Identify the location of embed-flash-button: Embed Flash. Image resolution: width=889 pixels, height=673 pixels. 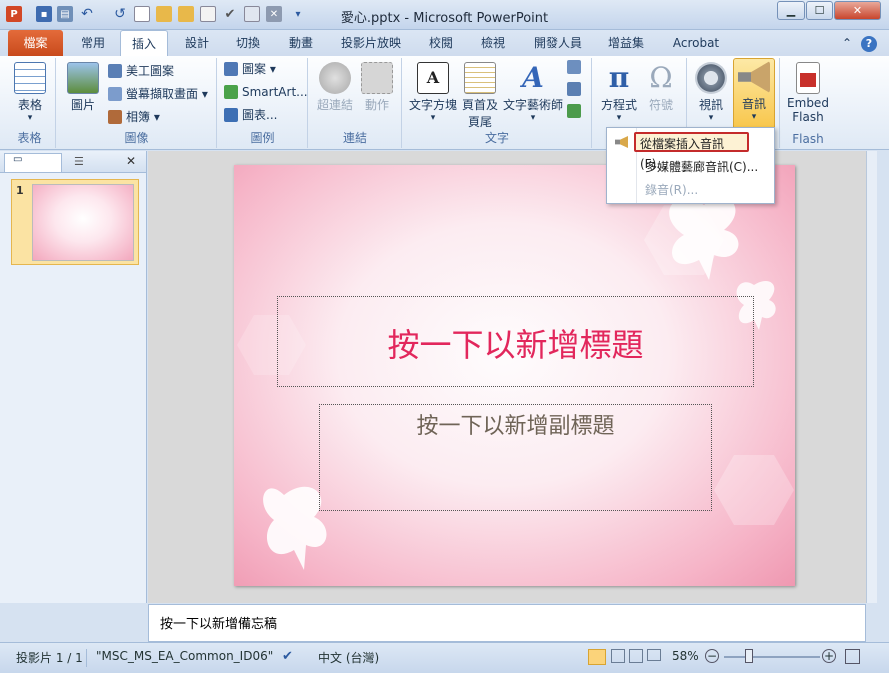
(808, 92).